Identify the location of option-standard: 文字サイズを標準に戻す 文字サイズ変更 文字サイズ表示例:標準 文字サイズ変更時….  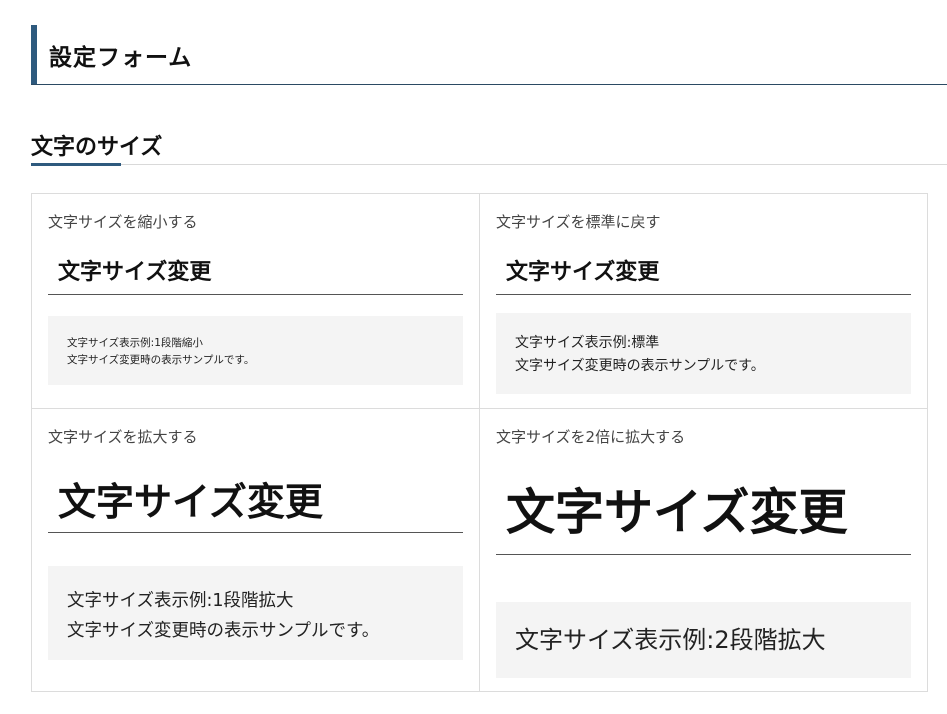
(704, 301).